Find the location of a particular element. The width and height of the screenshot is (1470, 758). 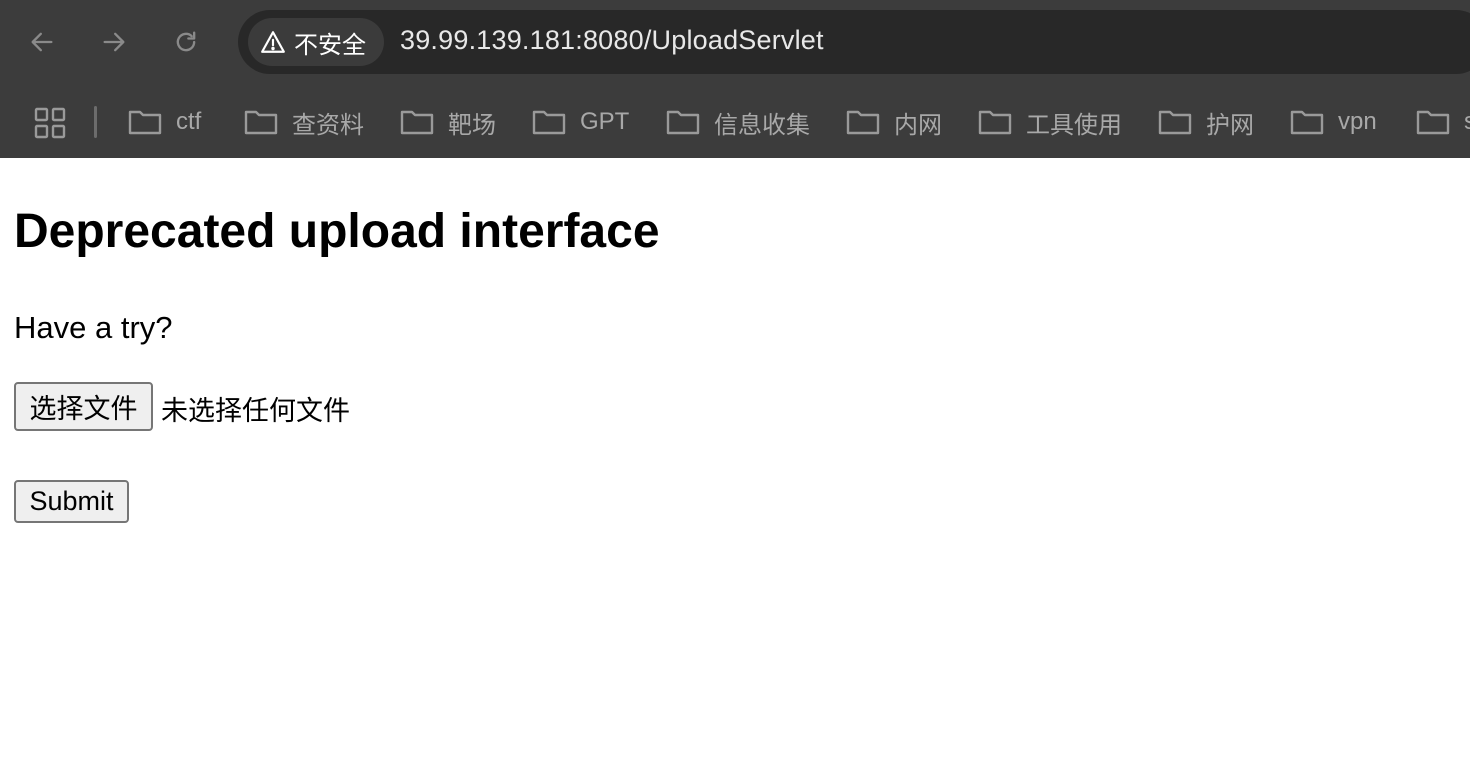

warning-icon is located at coordinates (273, 42).